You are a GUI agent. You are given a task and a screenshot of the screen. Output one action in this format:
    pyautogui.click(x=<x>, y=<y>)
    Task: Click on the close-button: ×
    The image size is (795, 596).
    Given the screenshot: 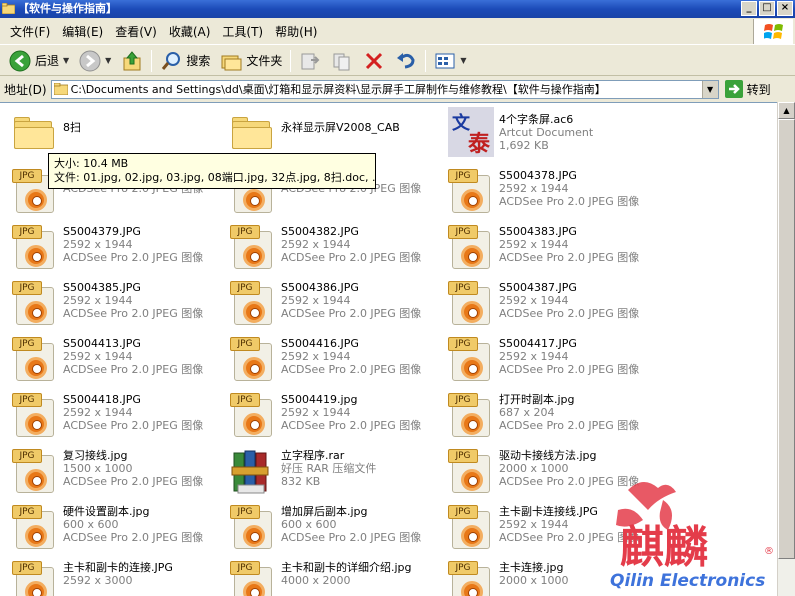 What is the action you would take?
    pyautogui.click(x=785, y=8)
    